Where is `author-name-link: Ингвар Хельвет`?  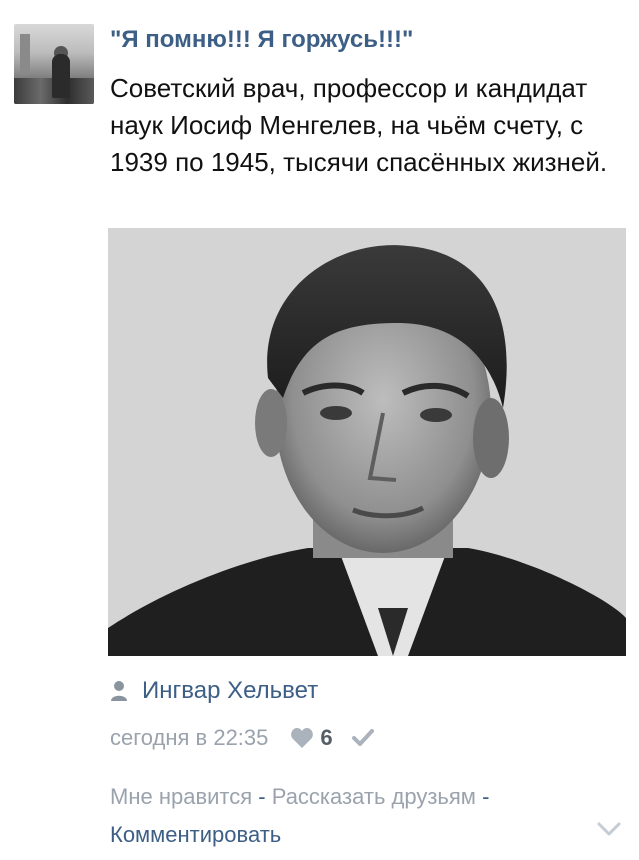 author-name-link: Ингвар Хельвет is located at coordinates (230, 691).